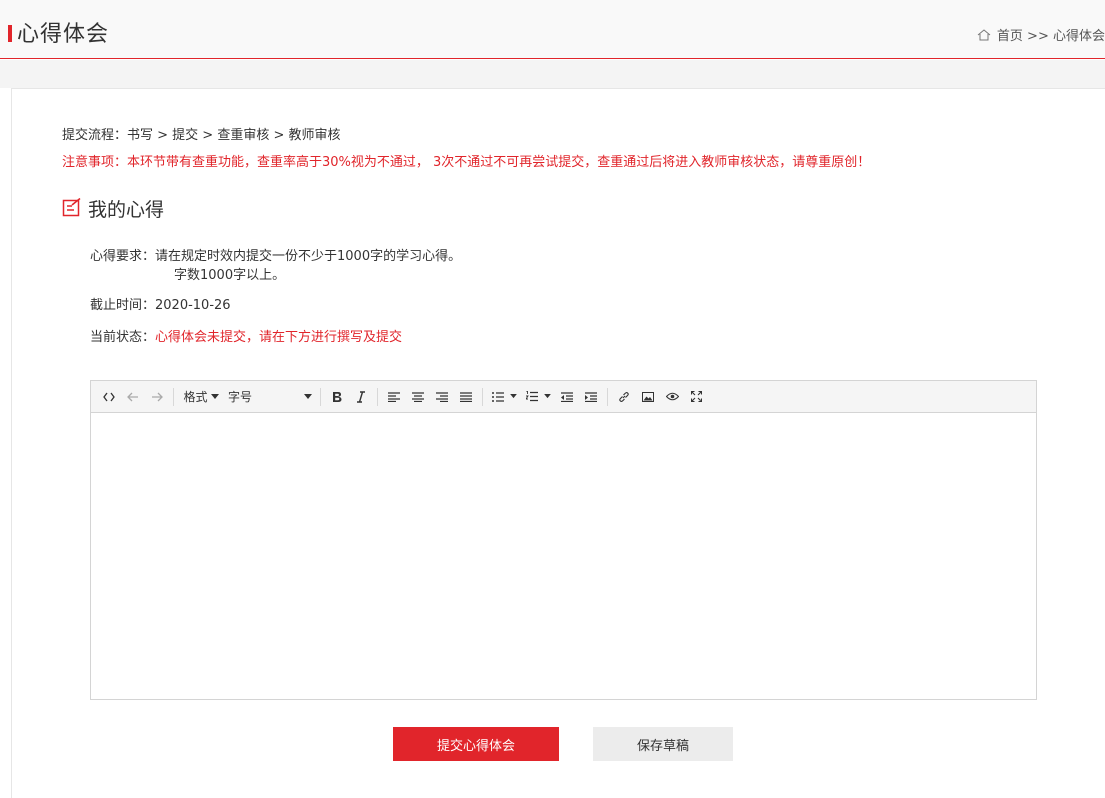  I want to click on align-justify-icon, so click(466, 397).